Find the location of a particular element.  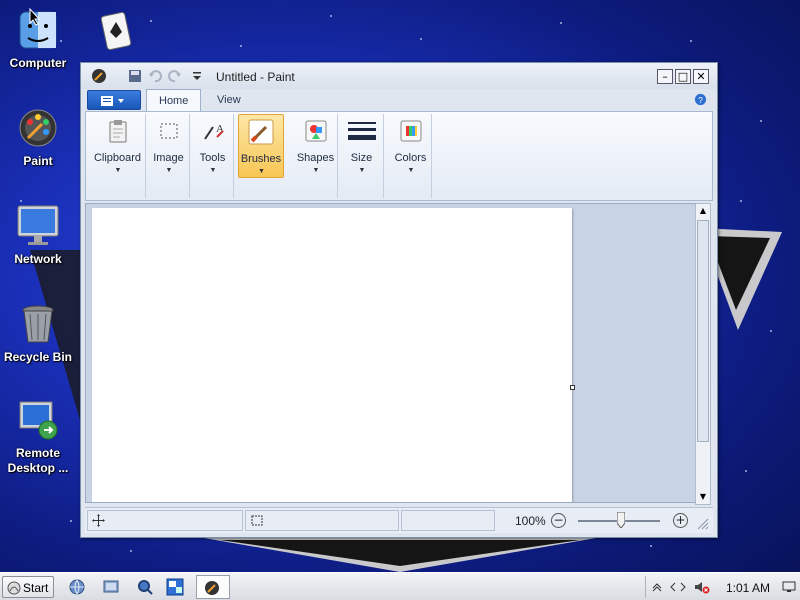

network-arrows-icon is located at coordinates (678, 587).